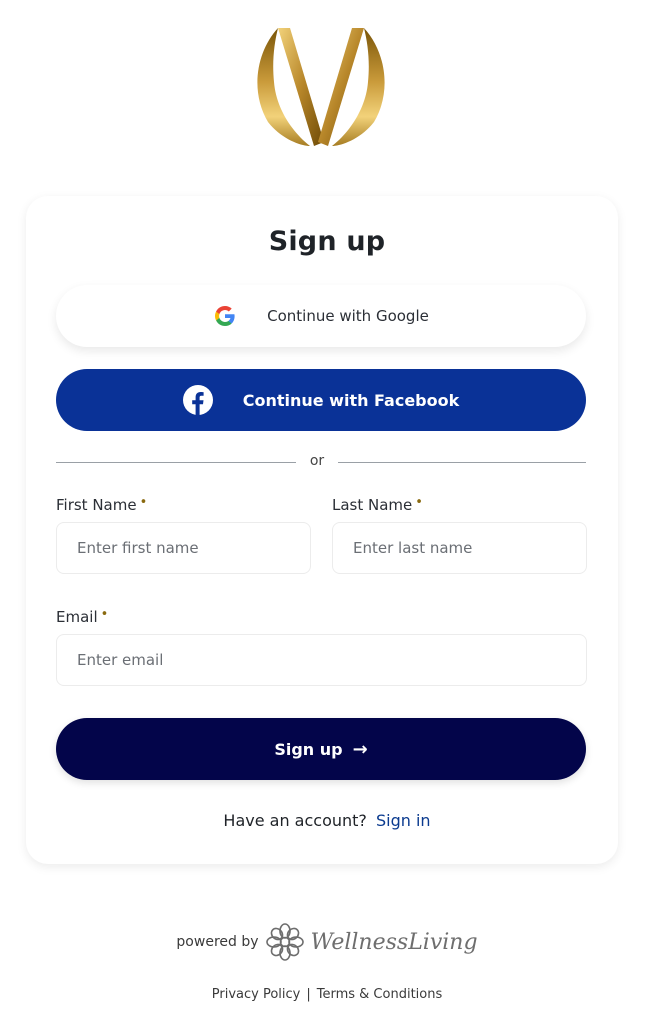 The image size is (654, 1024). Describe the element at coordinates (380, 994) in the screenshot. I see `terms-conditions-link: Terms & Conditions` at that location.